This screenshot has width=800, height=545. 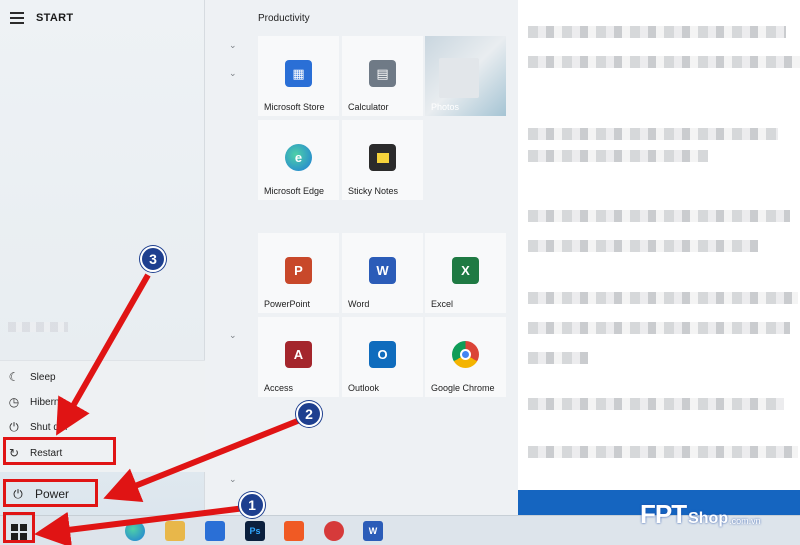 What do you see at coordinates (287, 304) in the screenshot?
I see `tile-label: PowerPoint` at bounding box center [287, 304].